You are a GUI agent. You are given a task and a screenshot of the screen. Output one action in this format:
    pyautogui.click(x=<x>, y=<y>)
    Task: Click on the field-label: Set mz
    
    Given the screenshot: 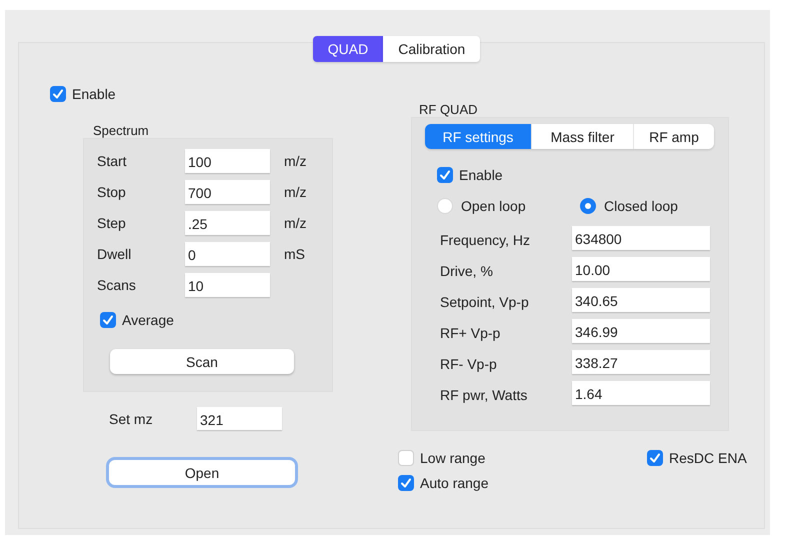 What is the action you would take?
    pyautogui.click(x=131, y=418)
    